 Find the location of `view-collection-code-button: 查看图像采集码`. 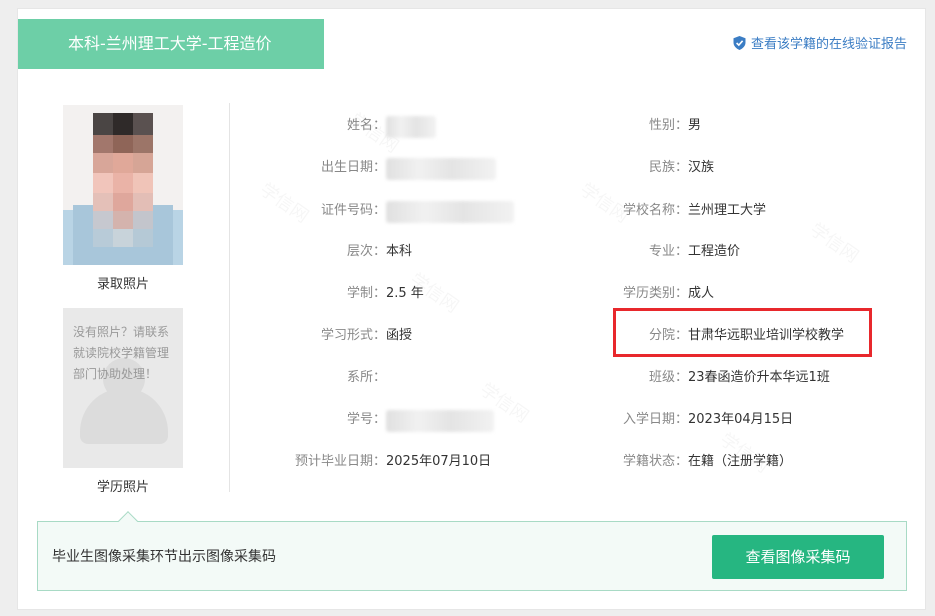

view-collection-code-button: 查看图像采集码 is located at coordinates (798, 557).